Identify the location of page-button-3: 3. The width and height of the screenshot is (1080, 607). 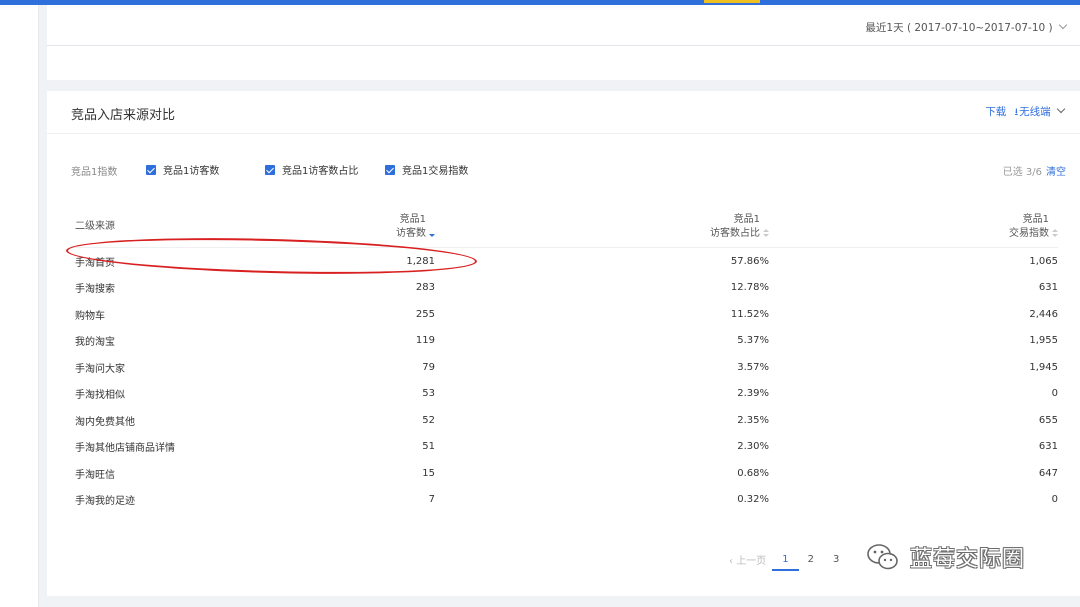
(836, 559).